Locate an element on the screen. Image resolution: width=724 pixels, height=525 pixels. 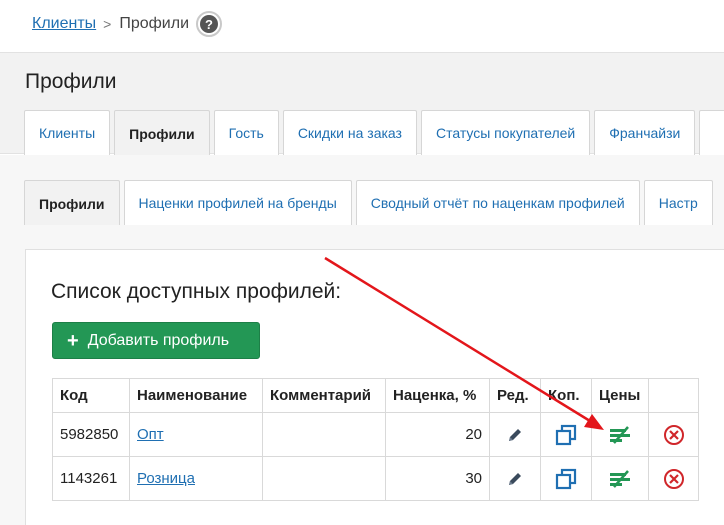
profile-name-link: Опт is located at coordinates (150, 434).